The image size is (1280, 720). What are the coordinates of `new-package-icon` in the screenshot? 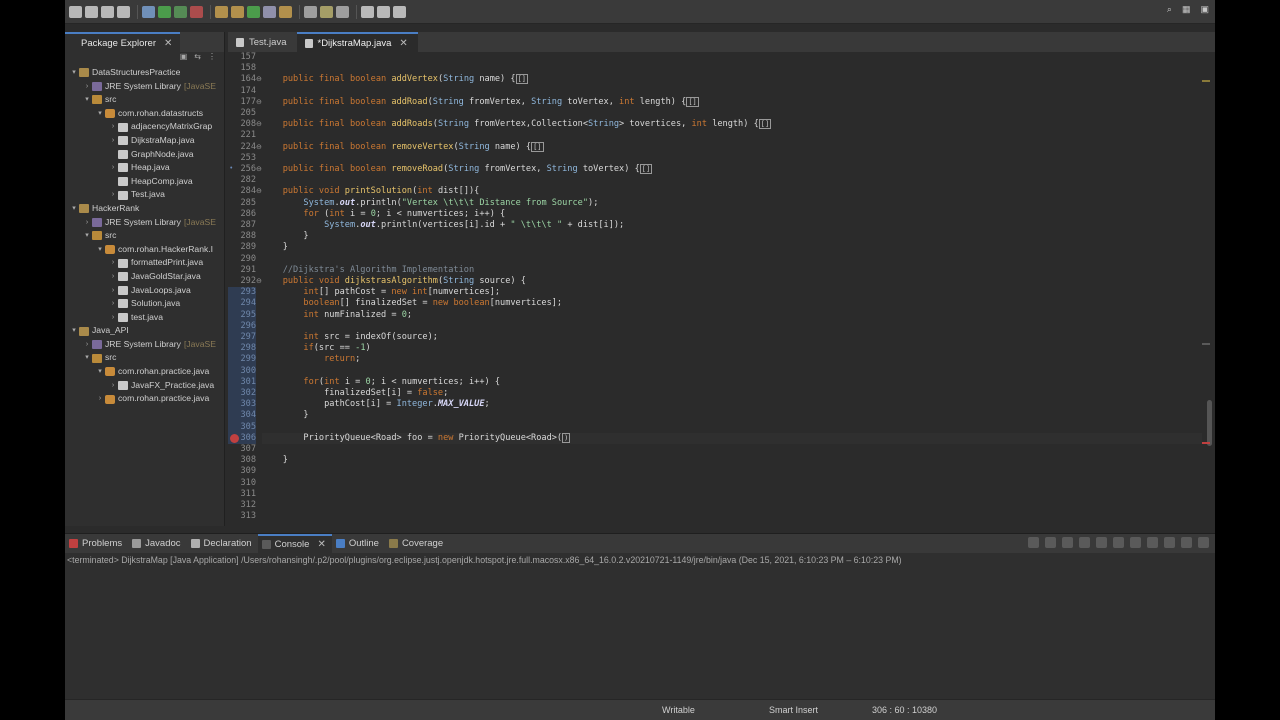 It's located at (237, 11).